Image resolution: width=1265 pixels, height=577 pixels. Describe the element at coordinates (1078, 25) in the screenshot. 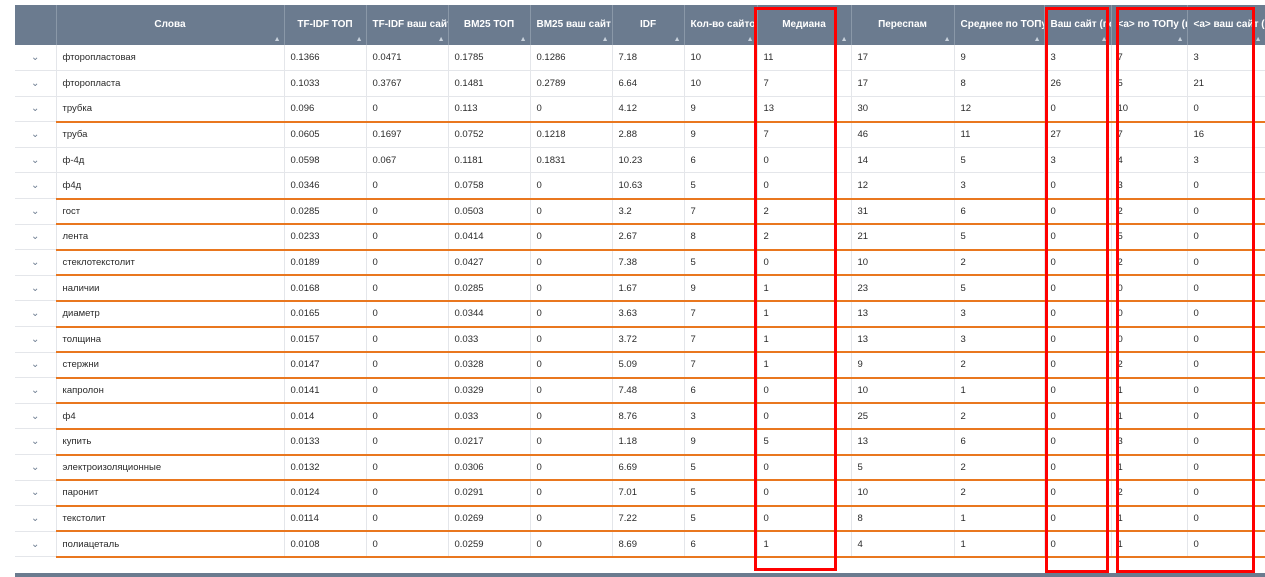

I see `column-header-your-site: Ваш сайт (повт.) ▲` at that location.